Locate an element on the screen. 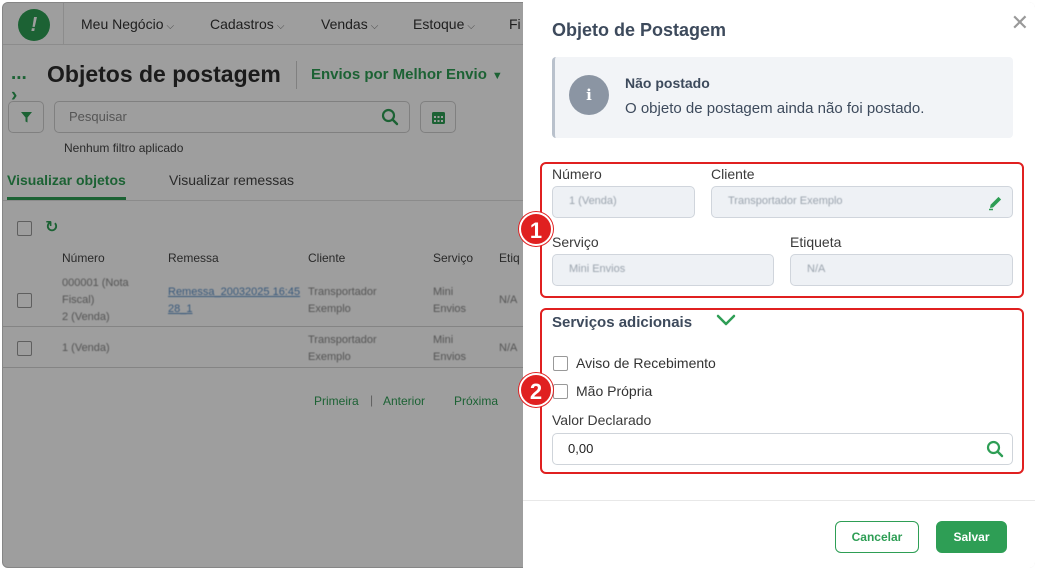  app-logo: ! is located at coordinates (34, 25).